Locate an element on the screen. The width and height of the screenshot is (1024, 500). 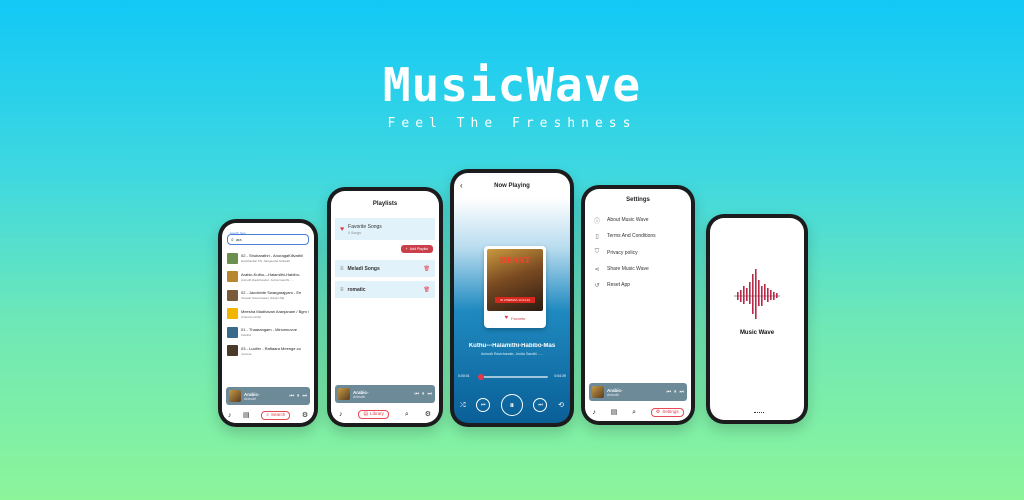
settings-item-privacy: ⛉ Privacy policy is located at coordinates (640, 253).